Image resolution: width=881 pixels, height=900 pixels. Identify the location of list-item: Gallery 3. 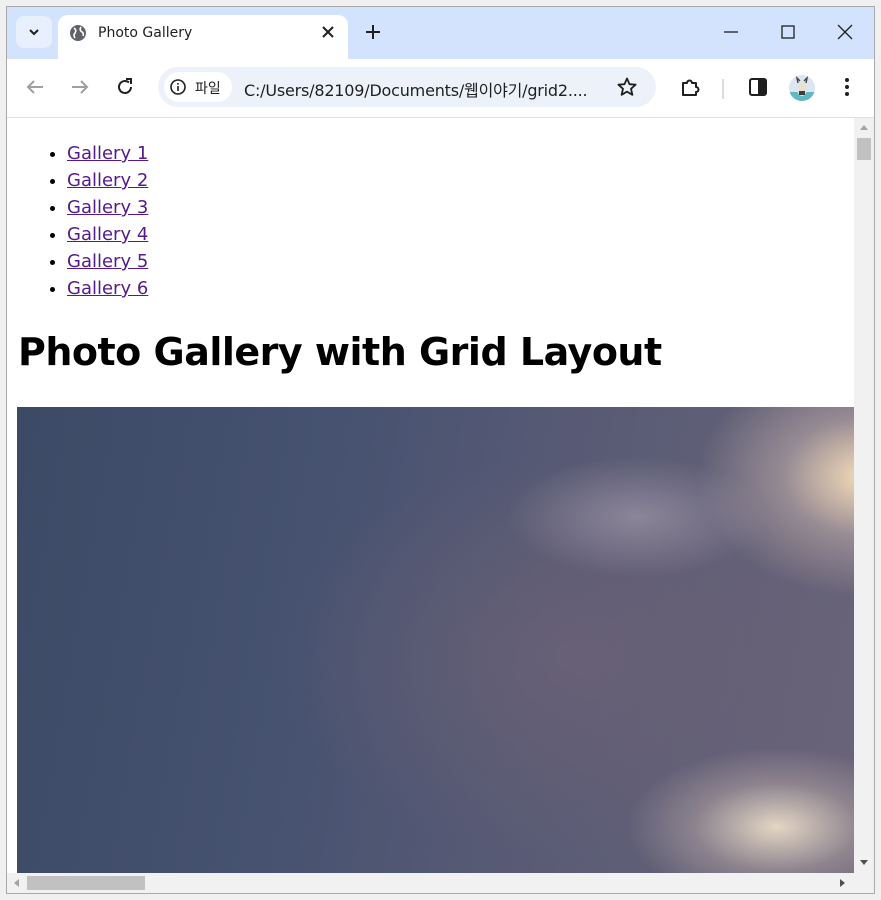
(107, 207).